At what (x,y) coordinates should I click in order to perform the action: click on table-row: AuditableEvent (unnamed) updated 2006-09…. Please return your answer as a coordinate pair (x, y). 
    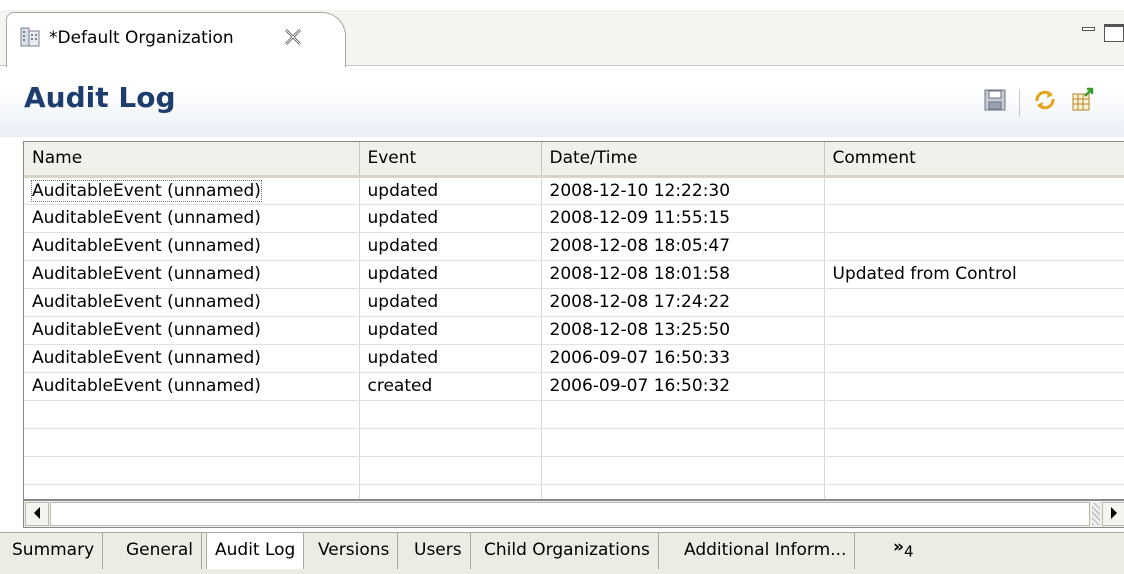
    Looking at the image, I should click on (574, 358).